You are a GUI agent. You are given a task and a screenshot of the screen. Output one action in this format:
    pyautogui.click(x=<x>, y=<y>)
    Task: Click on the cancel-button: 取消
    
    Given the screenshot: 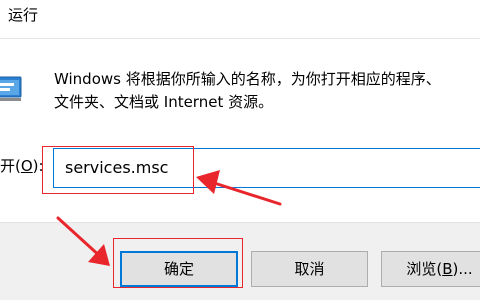 What is the action you would take?
    pyautogui.click(x=309, y=269)
    